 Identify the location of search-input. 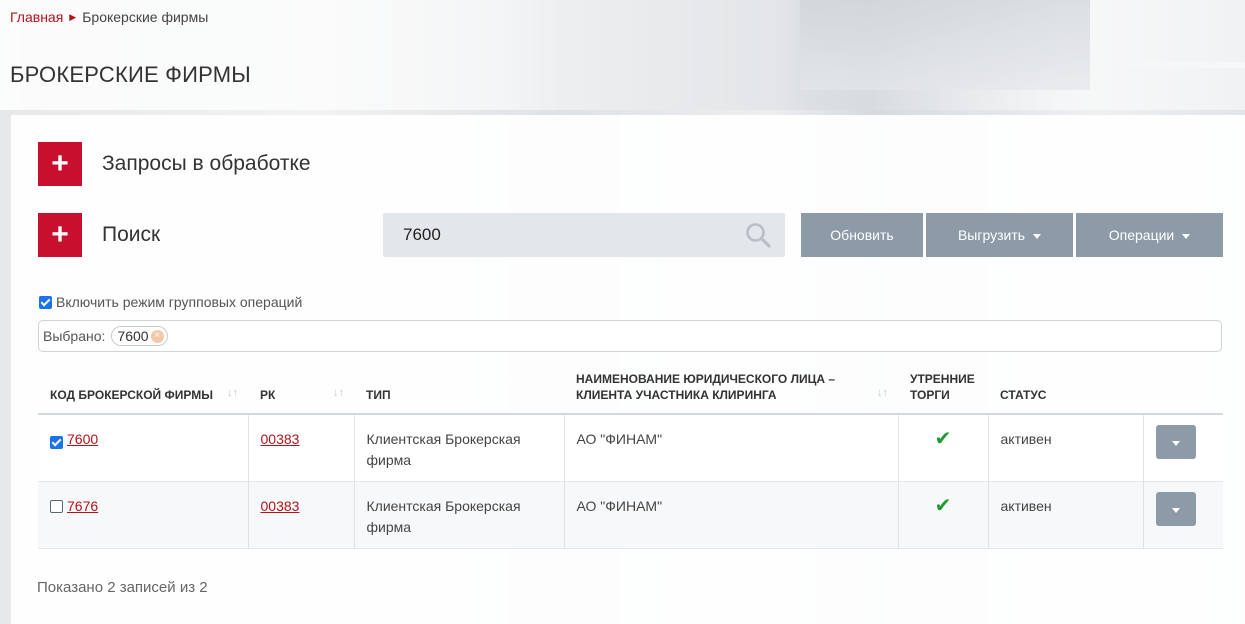
(558, 235).